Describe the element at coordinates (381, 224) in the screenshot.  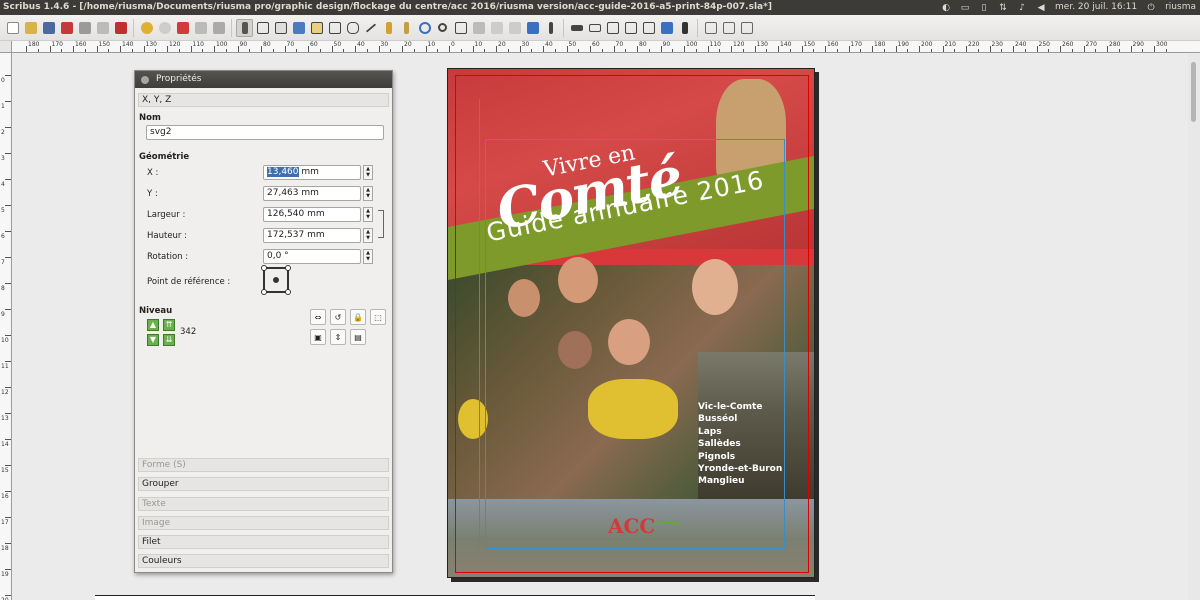
I see `link-proportions-icon` at that location.